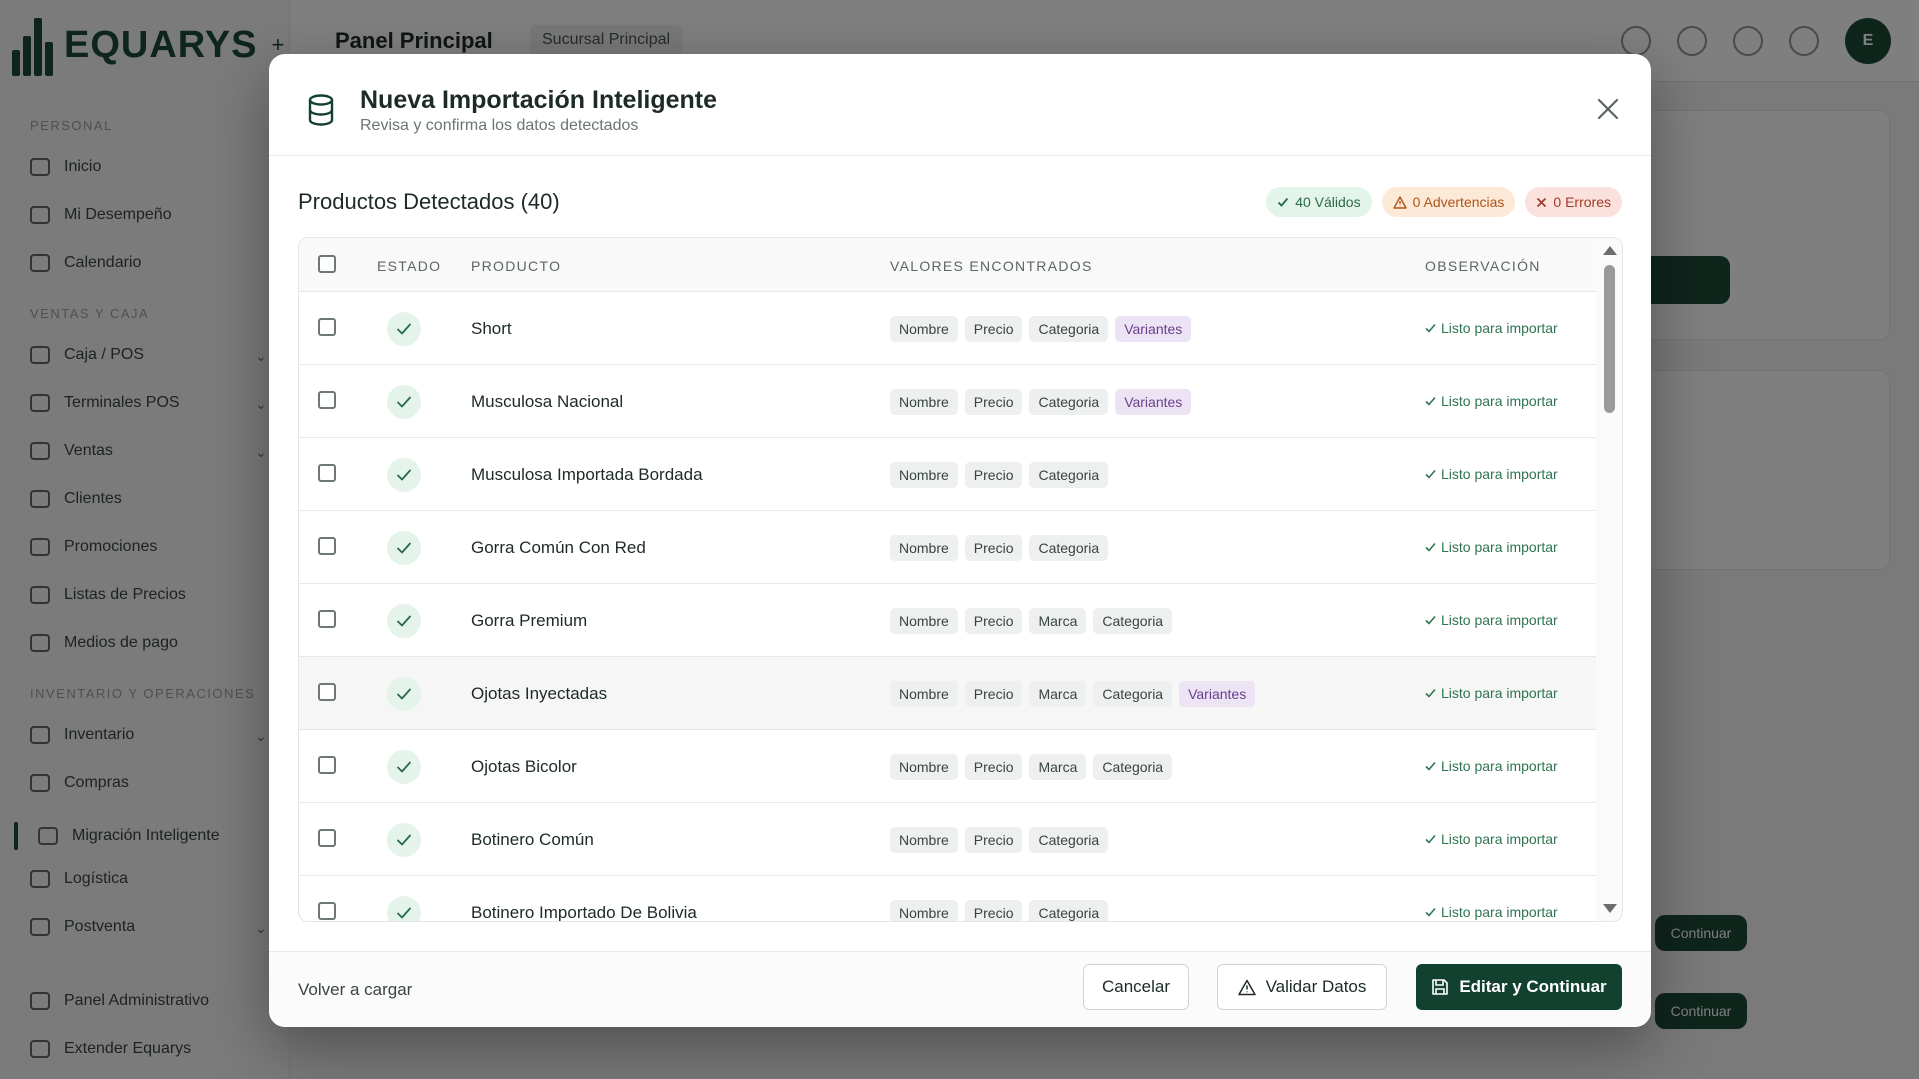  I want to click on cancel-button-label: Cancelar, so click(1136, 986).